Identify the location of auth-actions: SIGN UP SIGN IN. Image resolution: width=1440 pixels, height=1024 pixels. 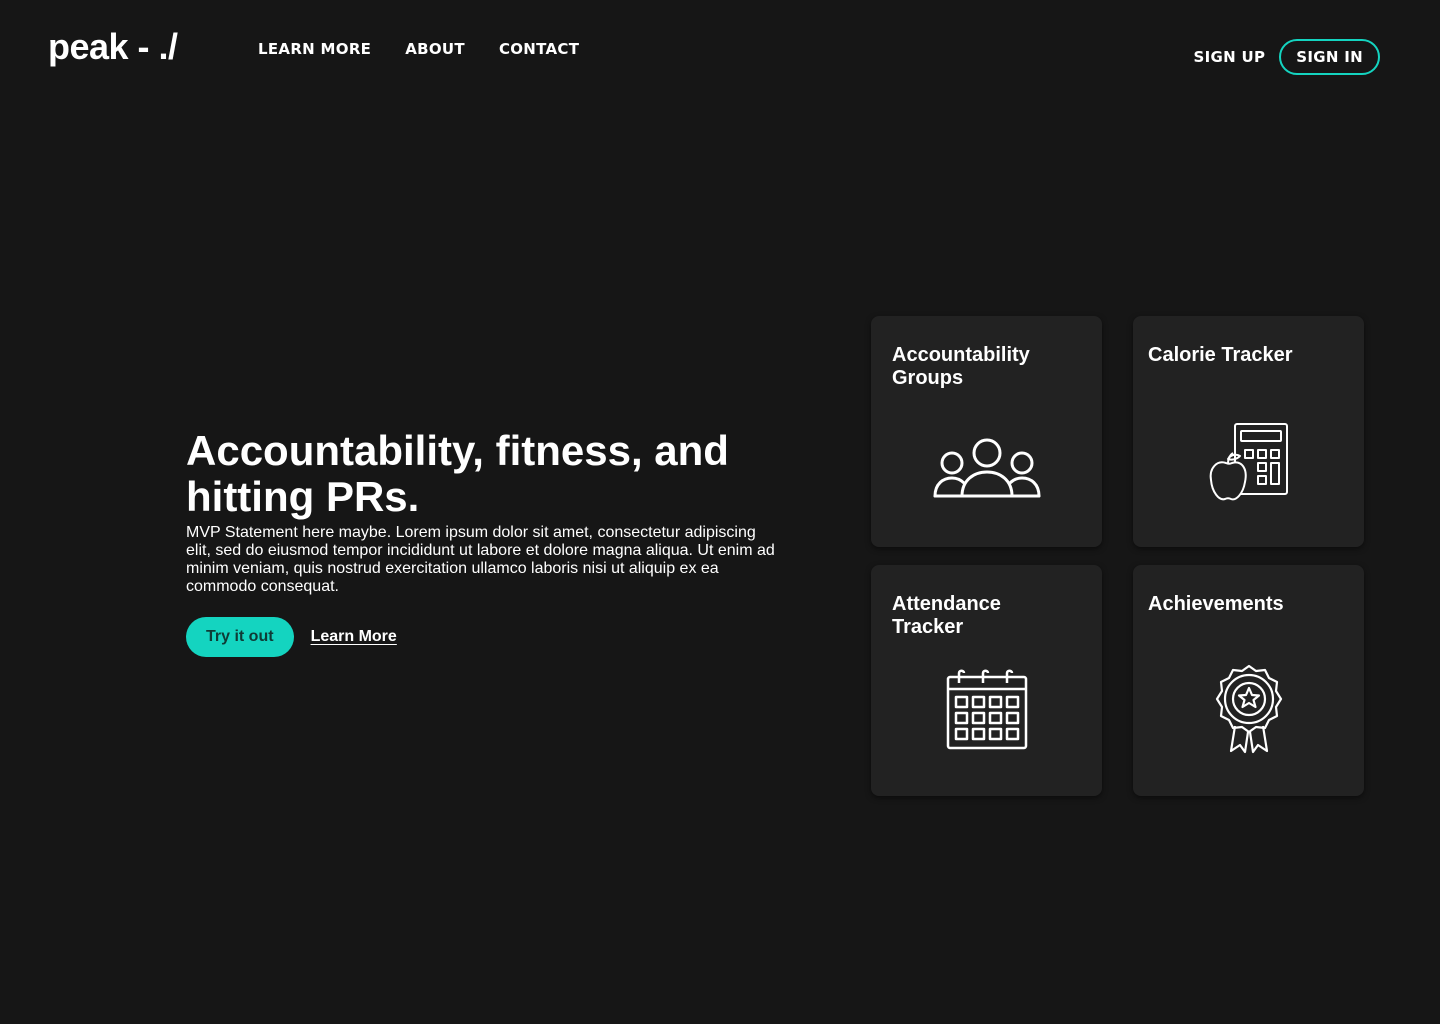
(1287, 57).